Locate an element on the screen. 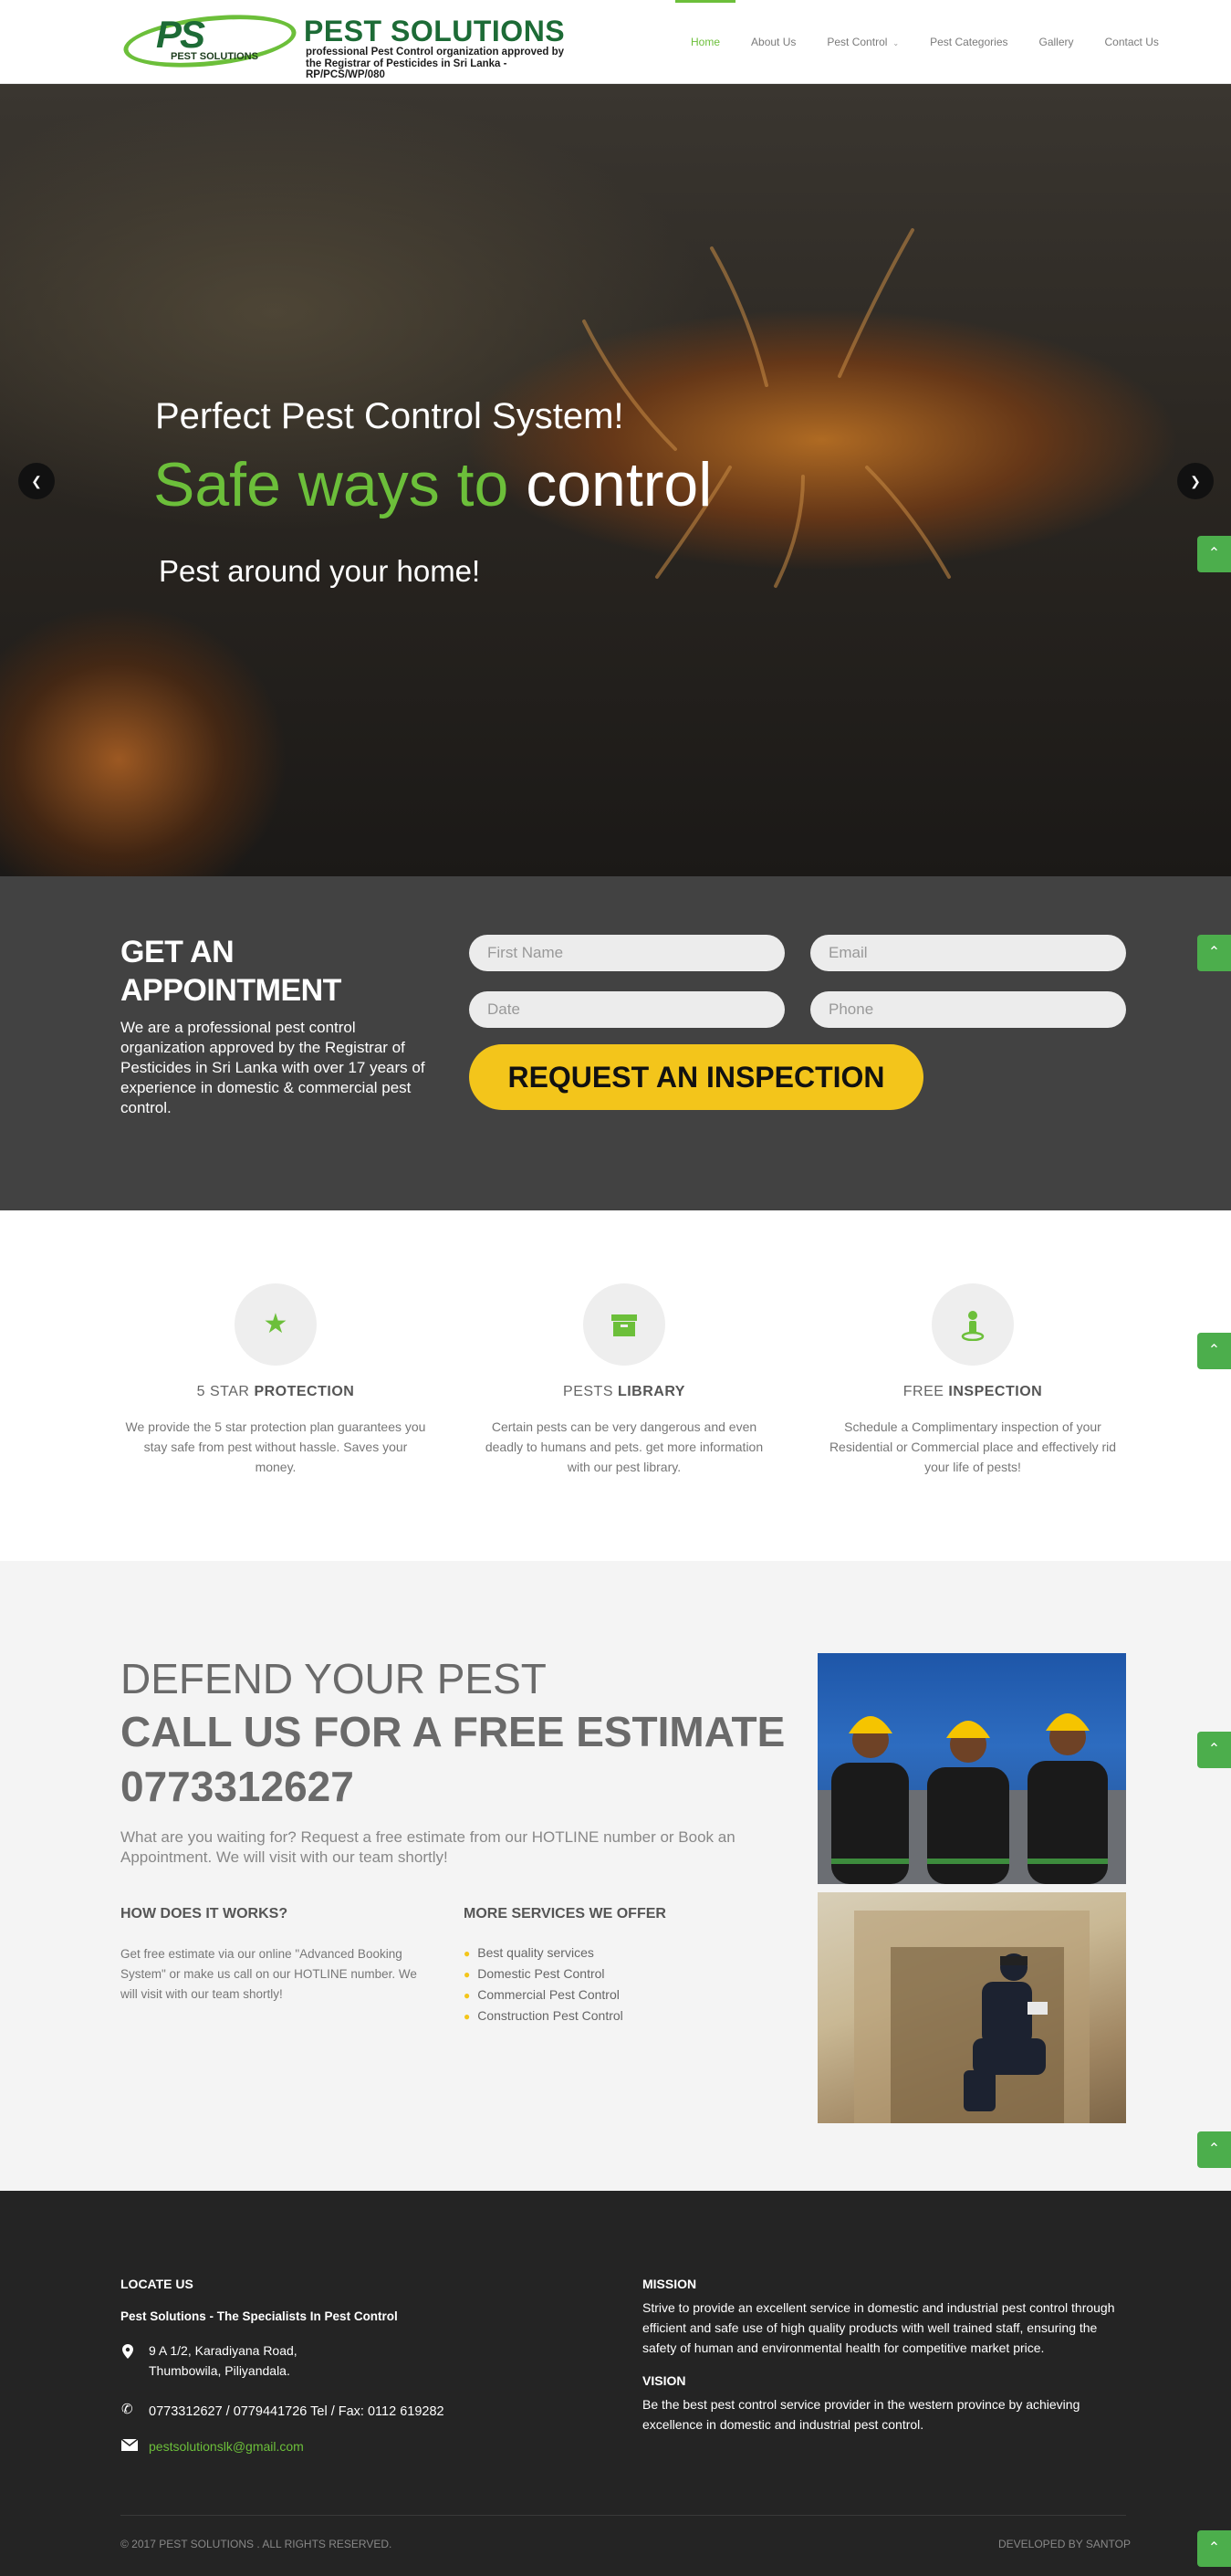 This screenshot has width=1231, height=2576. address-line-1: 9 A 1/2, Karadiyana Road, is located at coordinates (223, 2350).